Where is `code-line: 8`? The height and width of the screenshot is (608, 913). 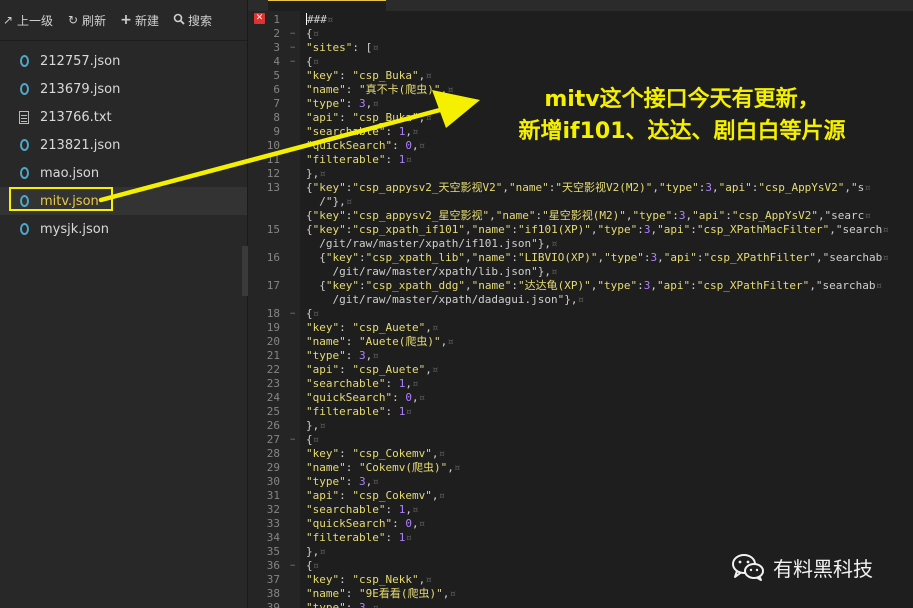
code-line: 8 is located at coordinates (274, 118).